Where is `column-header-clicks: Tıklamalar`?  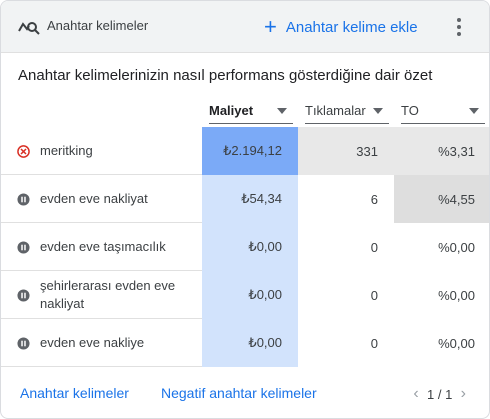
column-header-clicks: Tıklamalar is located at coordinates (347, 111).